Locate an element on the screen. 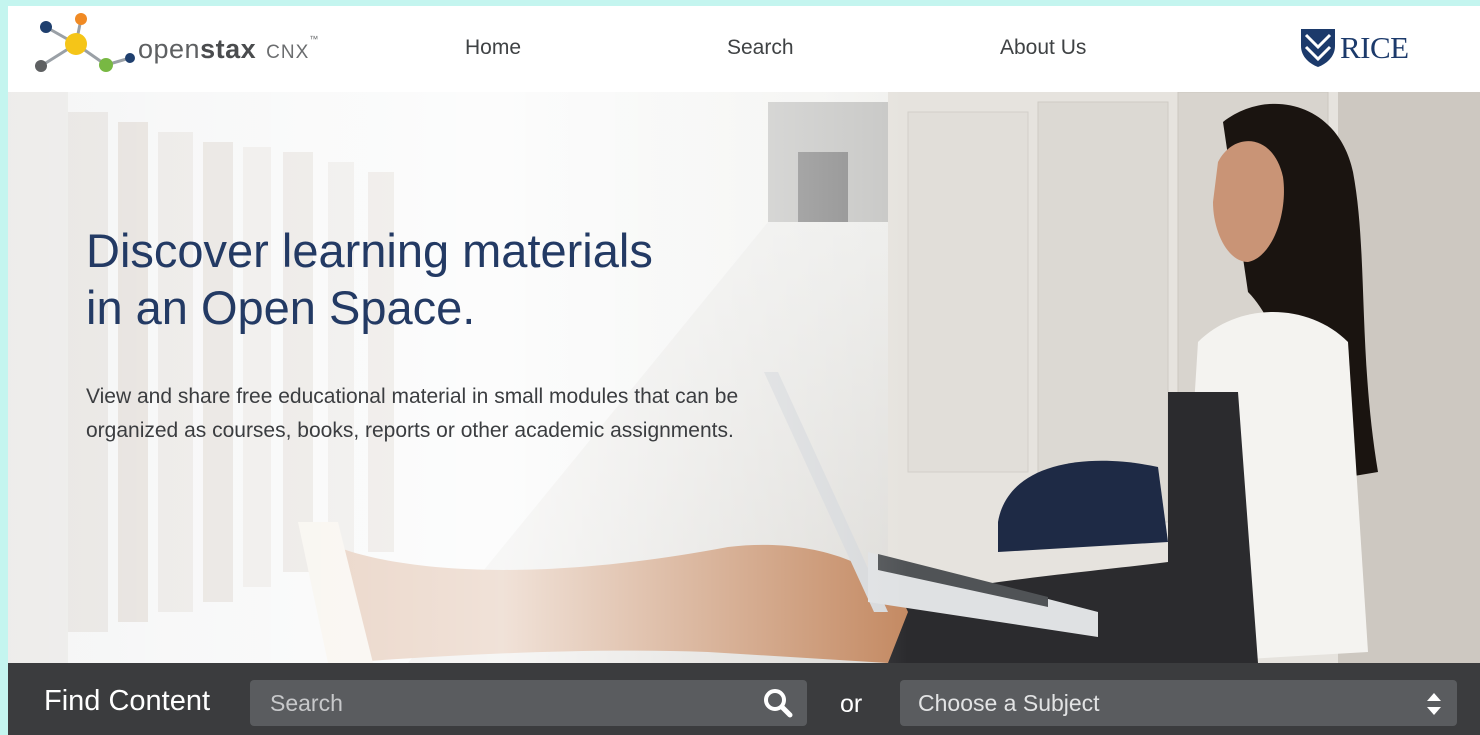  or-label: or is located at coordinates (851, 704).